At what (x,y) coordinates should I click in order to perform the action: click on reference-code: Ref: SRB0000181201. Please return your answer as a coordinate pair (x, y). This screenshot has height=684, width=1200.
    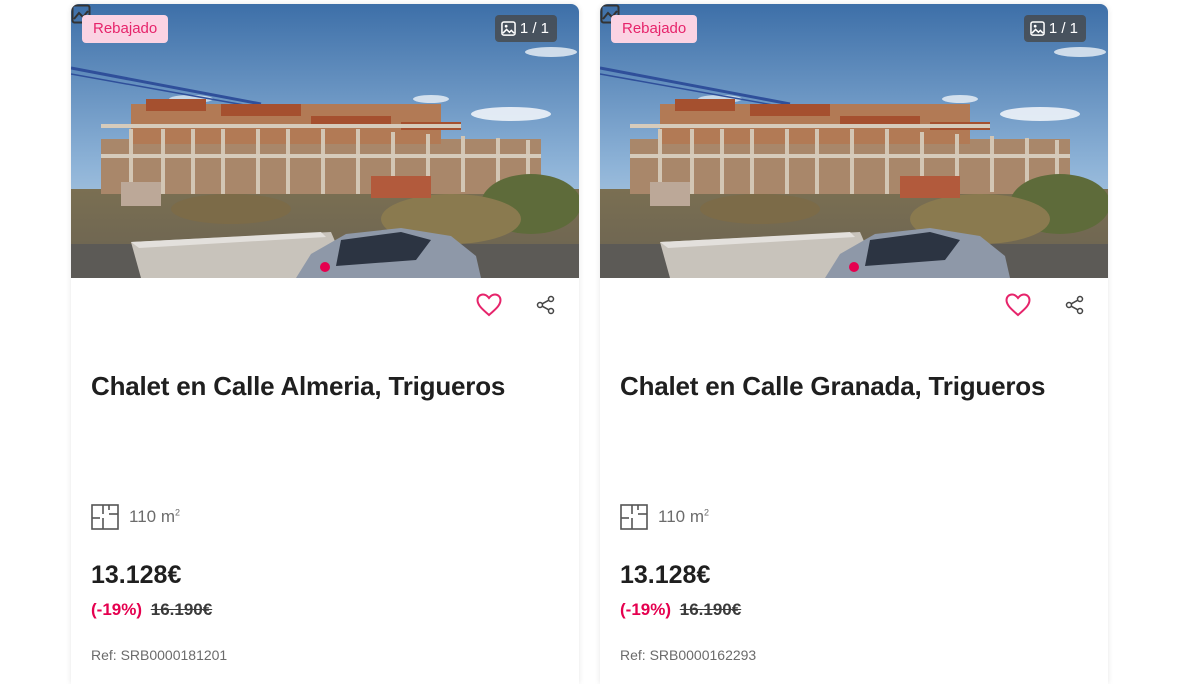
    Looking at the image, I should click on (159, 655).